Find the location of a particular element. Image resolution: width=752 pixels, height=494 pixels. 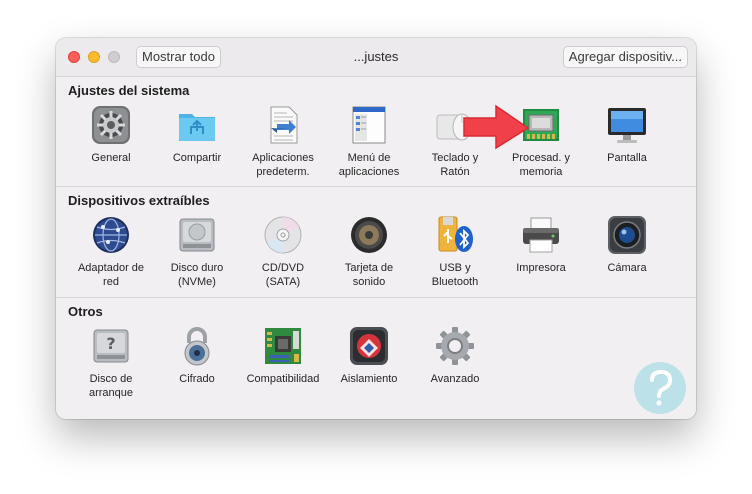

annotation-arrow-icon is located at coordinates (496, 127).